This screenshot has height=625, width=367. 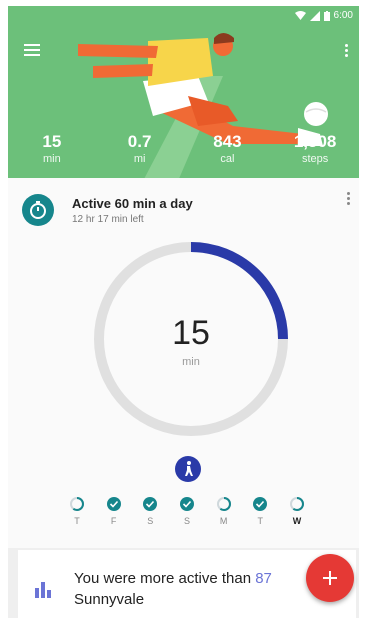 What do you see at coordinates (113, 521) in the screenshot?
I see `day-label: F` at bounding box center [113, 521].